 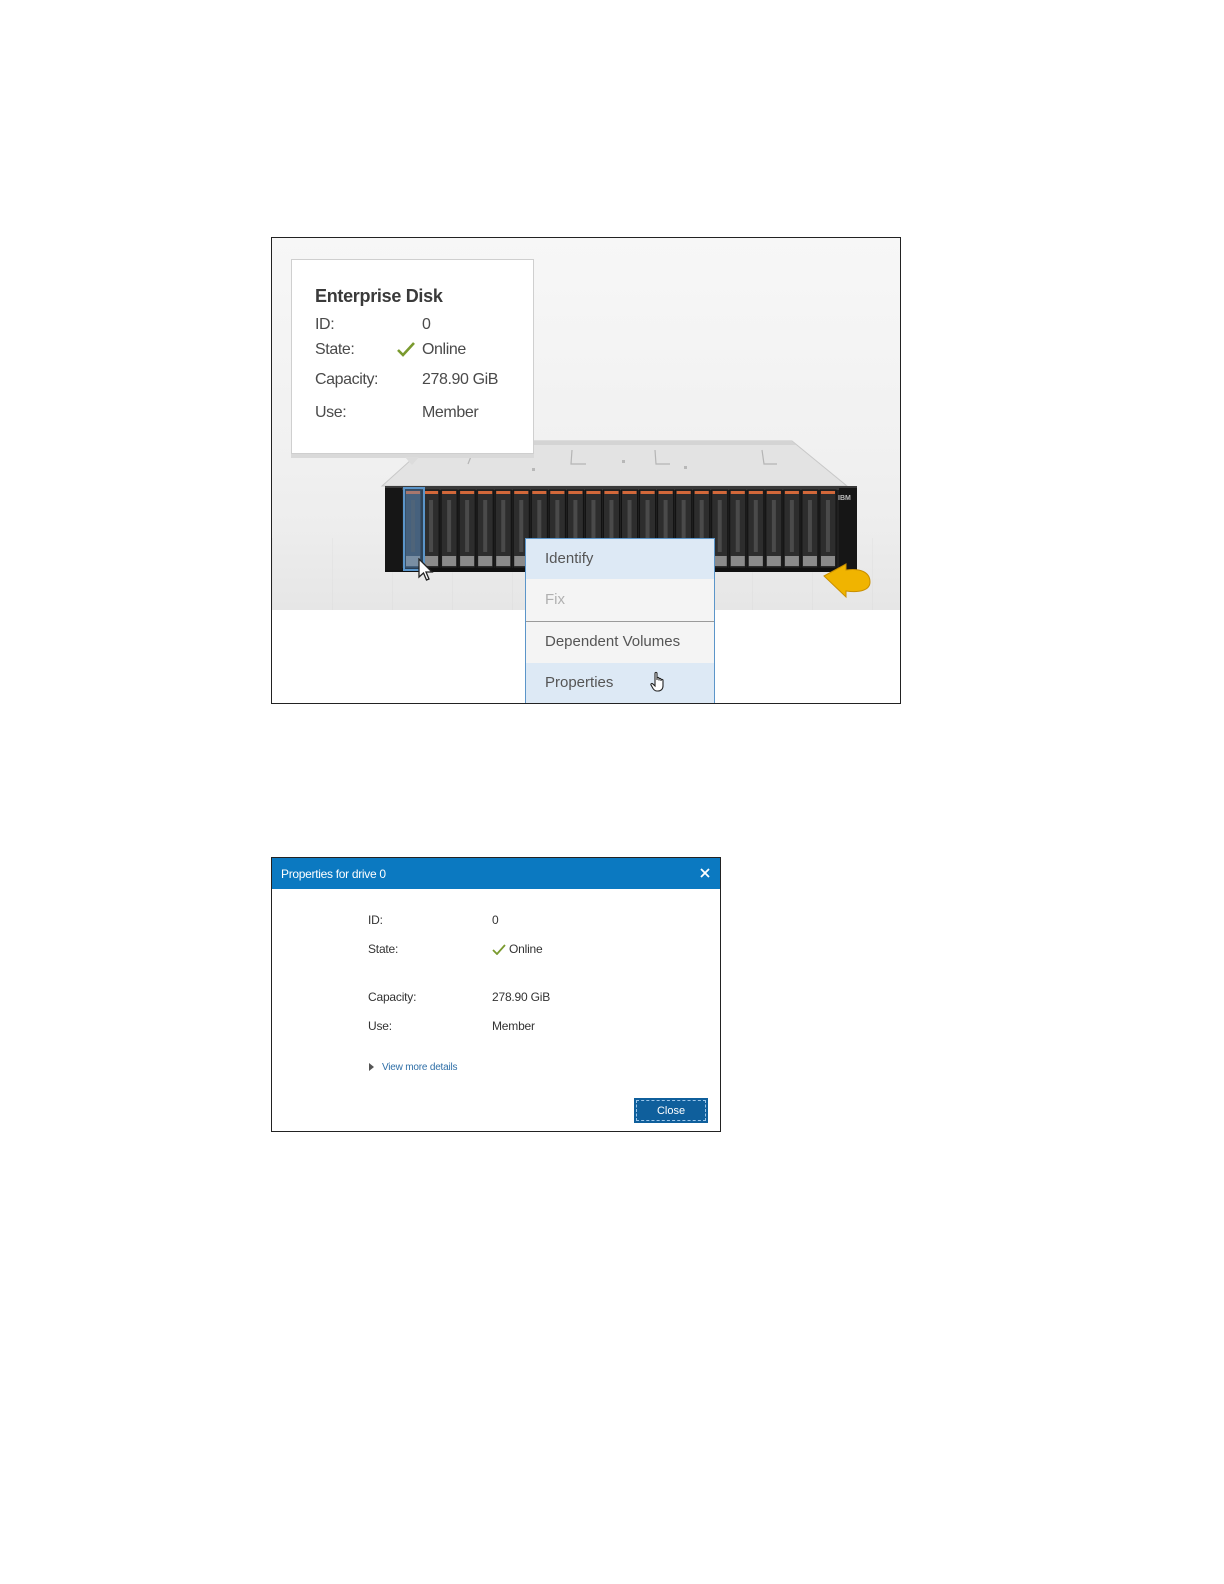 I want to click on caret-right-icon, so click(x=371, y=1067).